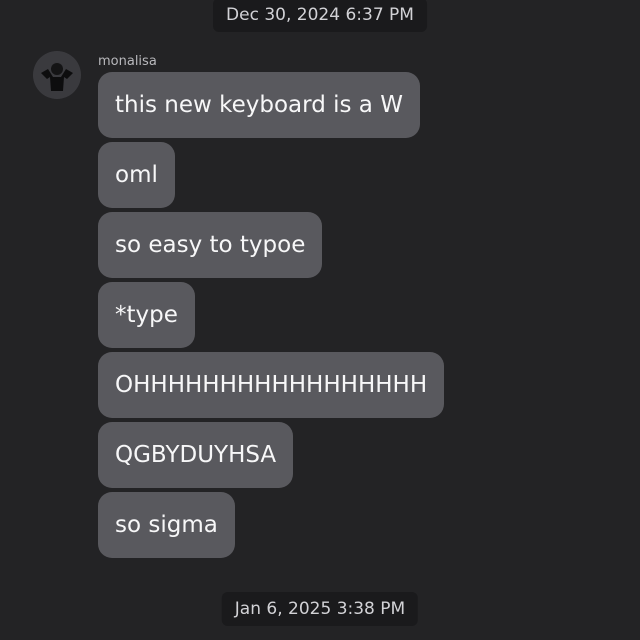  What do you see at coordinates (259, 105) in the screenshot?
I see `message-bubble: this new keyboard is a W` at bounding box center [259, 105].